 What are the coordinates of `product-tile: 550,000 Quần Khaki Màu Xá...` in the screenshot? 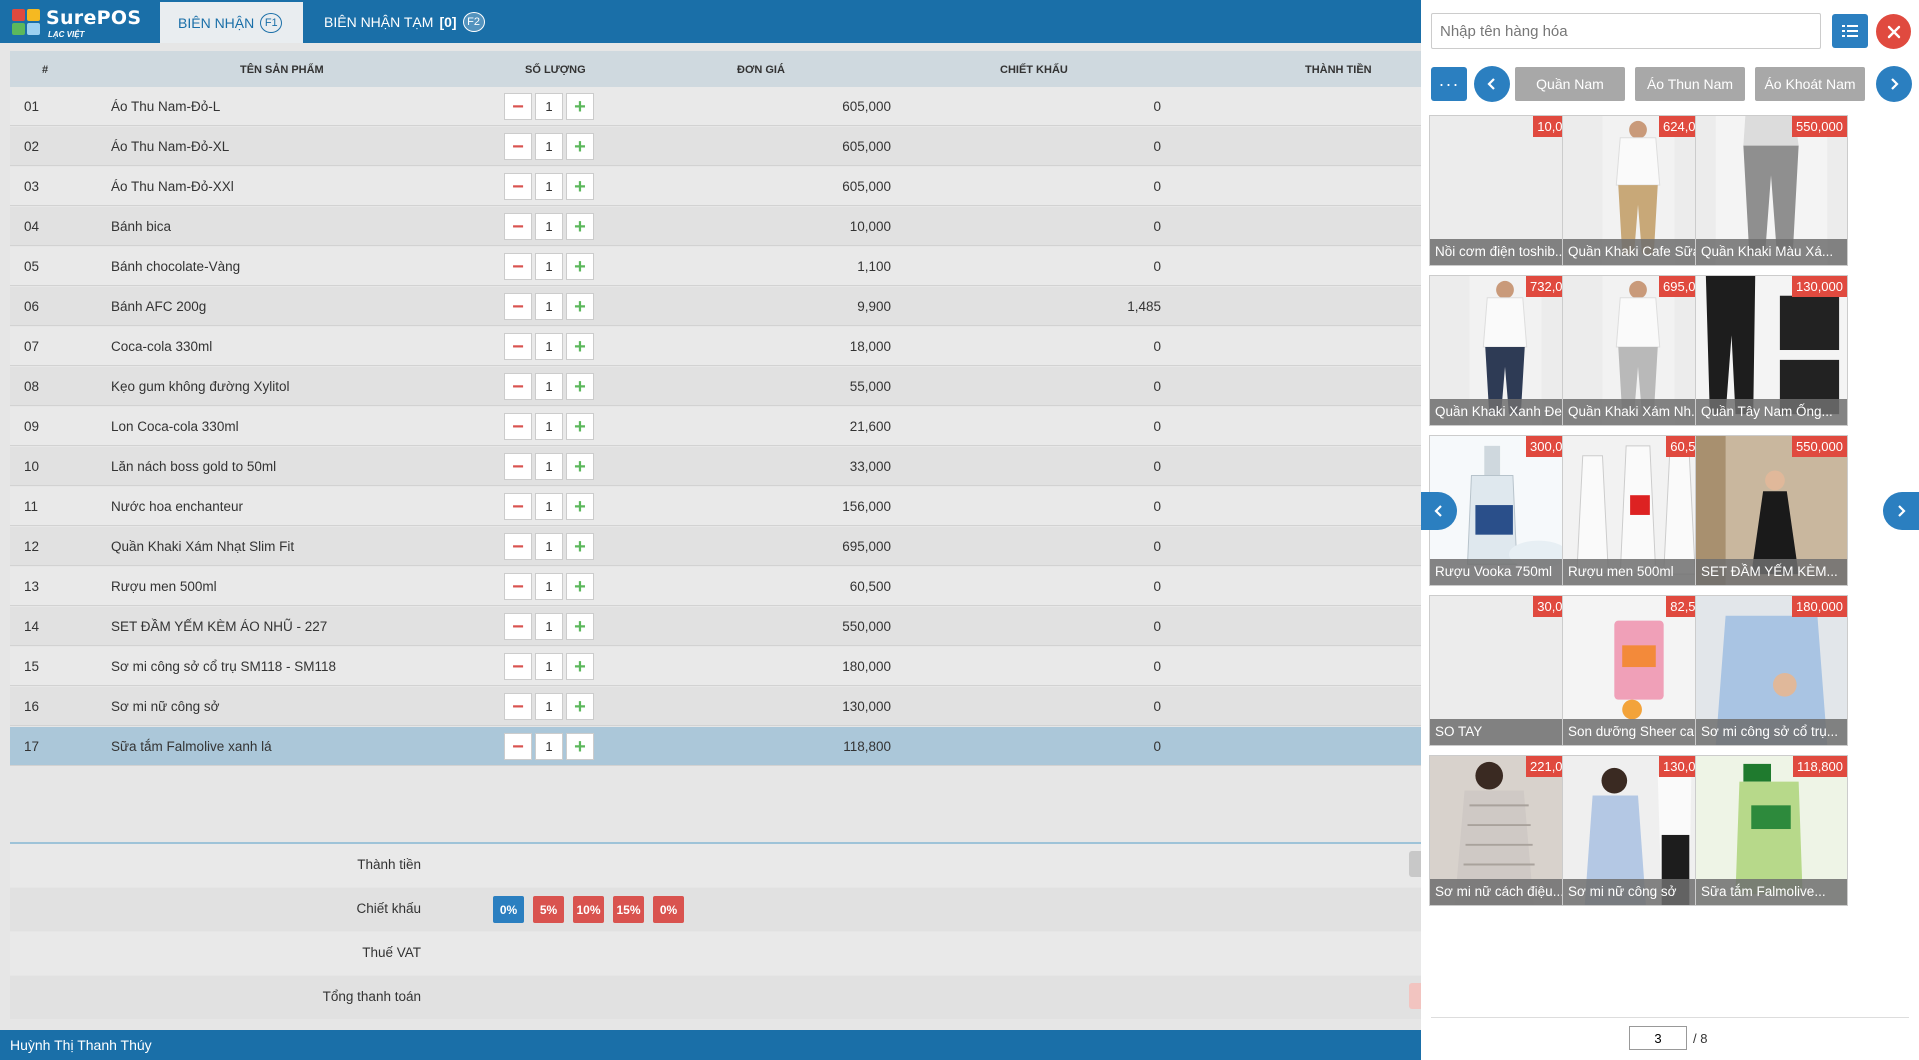 It's located at (1771, 190).